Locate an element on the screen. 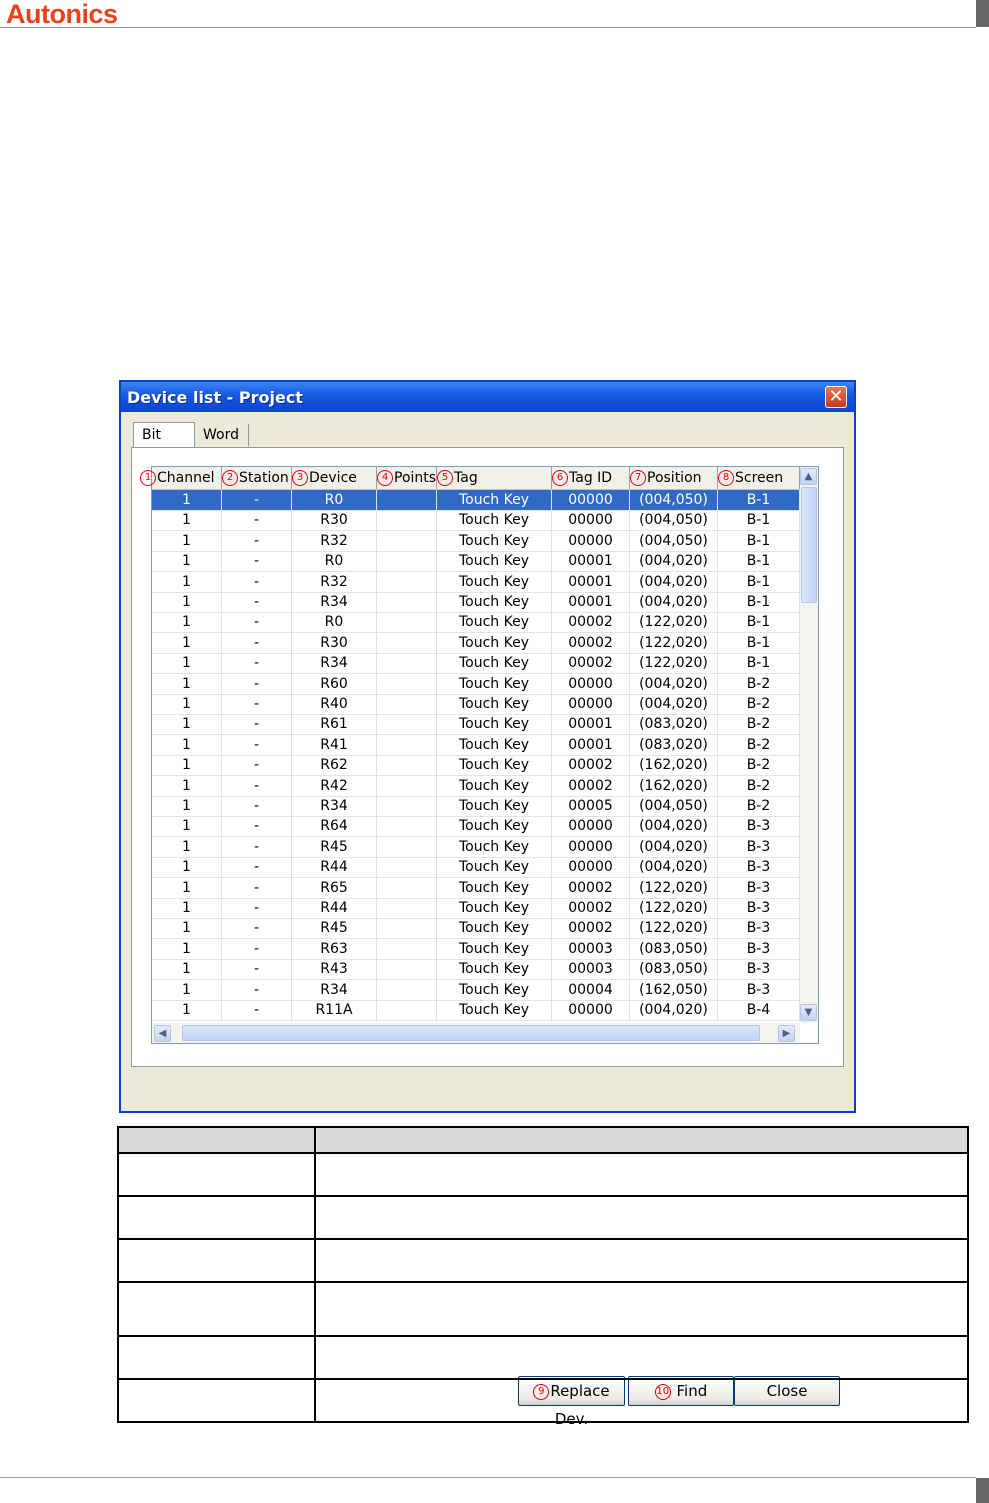  column-header-label: Screen is located at coordinates (759, 478).